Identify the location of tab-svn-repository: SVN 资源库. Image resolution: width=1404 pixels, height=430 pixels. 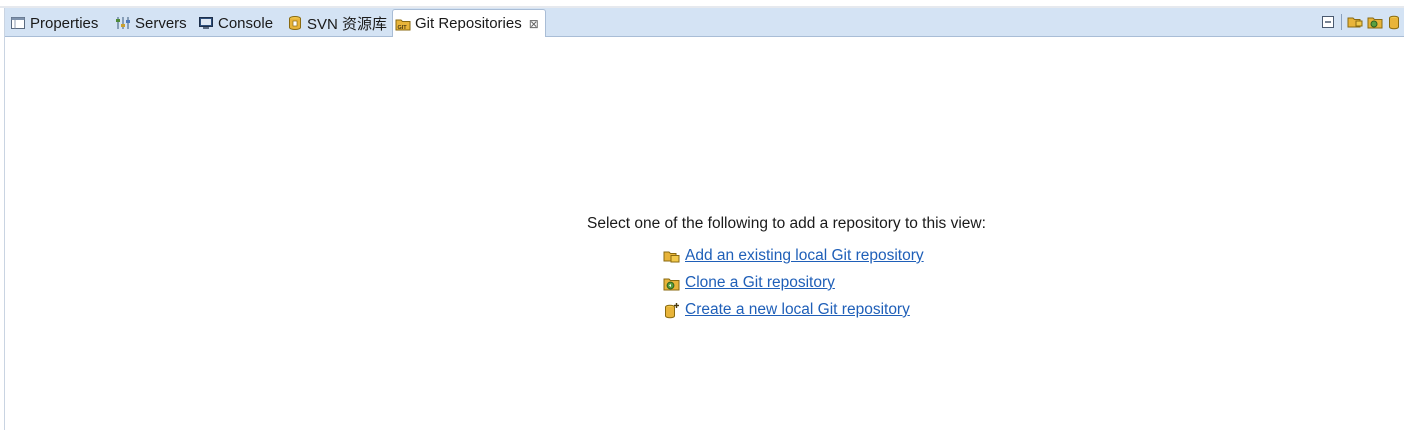
(337, 23).